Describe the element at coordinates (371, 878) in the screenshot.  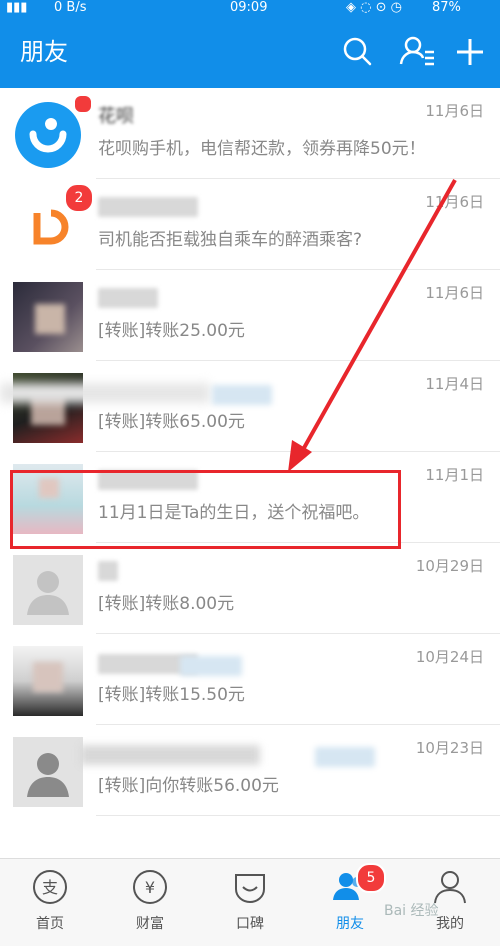
I see `tab-badge: 5` at that location.